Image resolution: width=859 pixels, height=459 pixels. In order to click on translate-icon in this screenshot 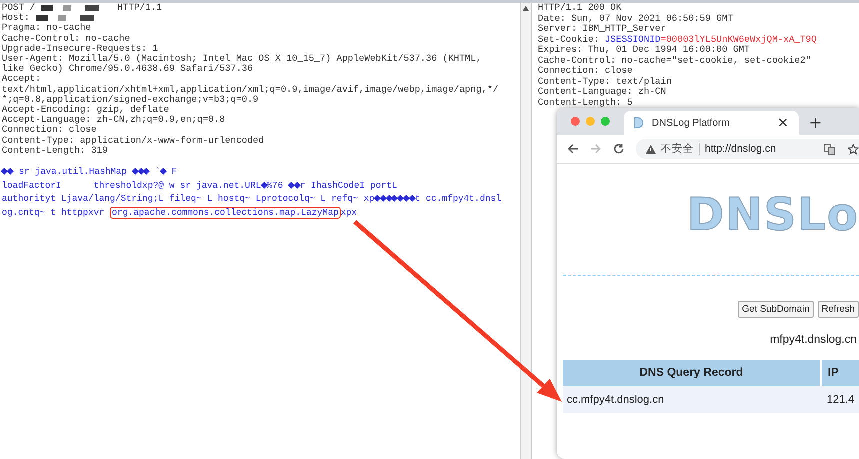, I will do `click(829, 149)`.